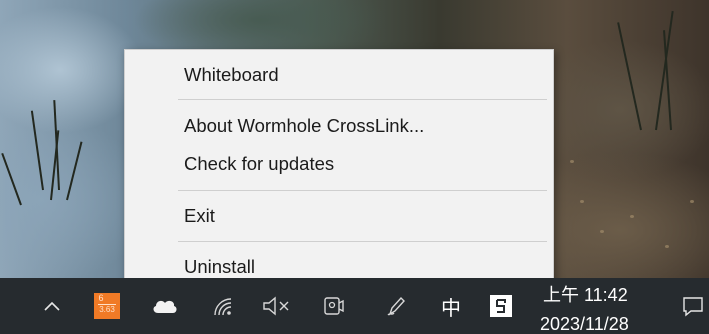 The image size is (709, 334). Describe the element at coordinates (339, 216) in the screenshot. I see `menu-item-exit: Exit` at that location.